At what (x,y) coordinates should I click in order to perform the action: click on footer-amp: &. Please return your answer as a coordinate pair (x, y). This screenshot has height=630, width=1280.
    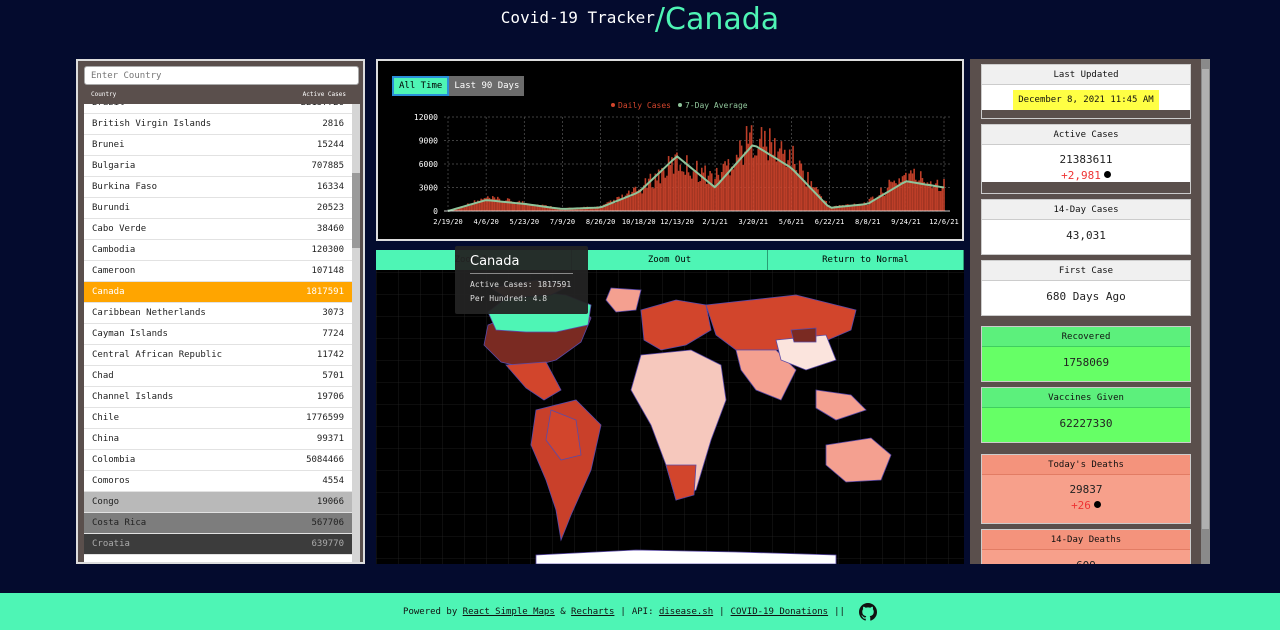
    Looking at the image, I should click on (563, 611).